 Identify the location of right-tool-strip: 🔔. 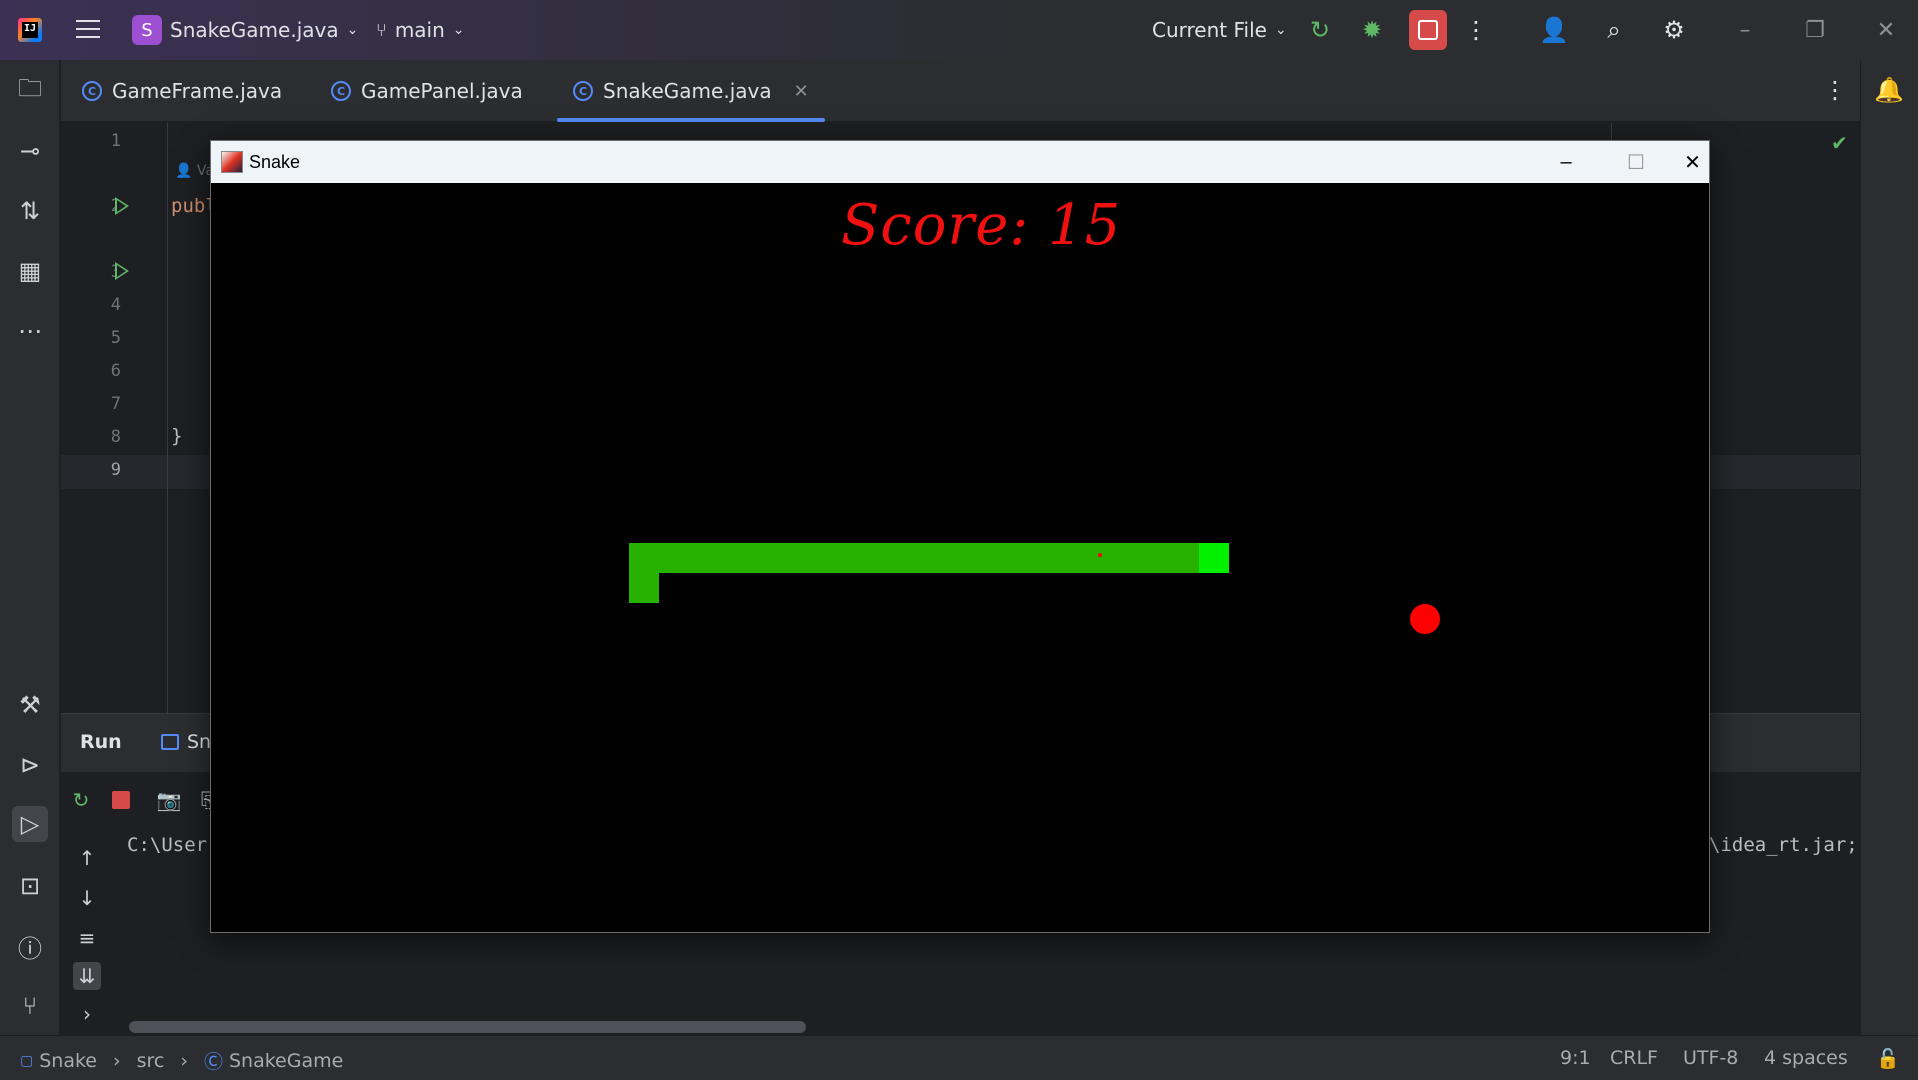
(1889, 547).